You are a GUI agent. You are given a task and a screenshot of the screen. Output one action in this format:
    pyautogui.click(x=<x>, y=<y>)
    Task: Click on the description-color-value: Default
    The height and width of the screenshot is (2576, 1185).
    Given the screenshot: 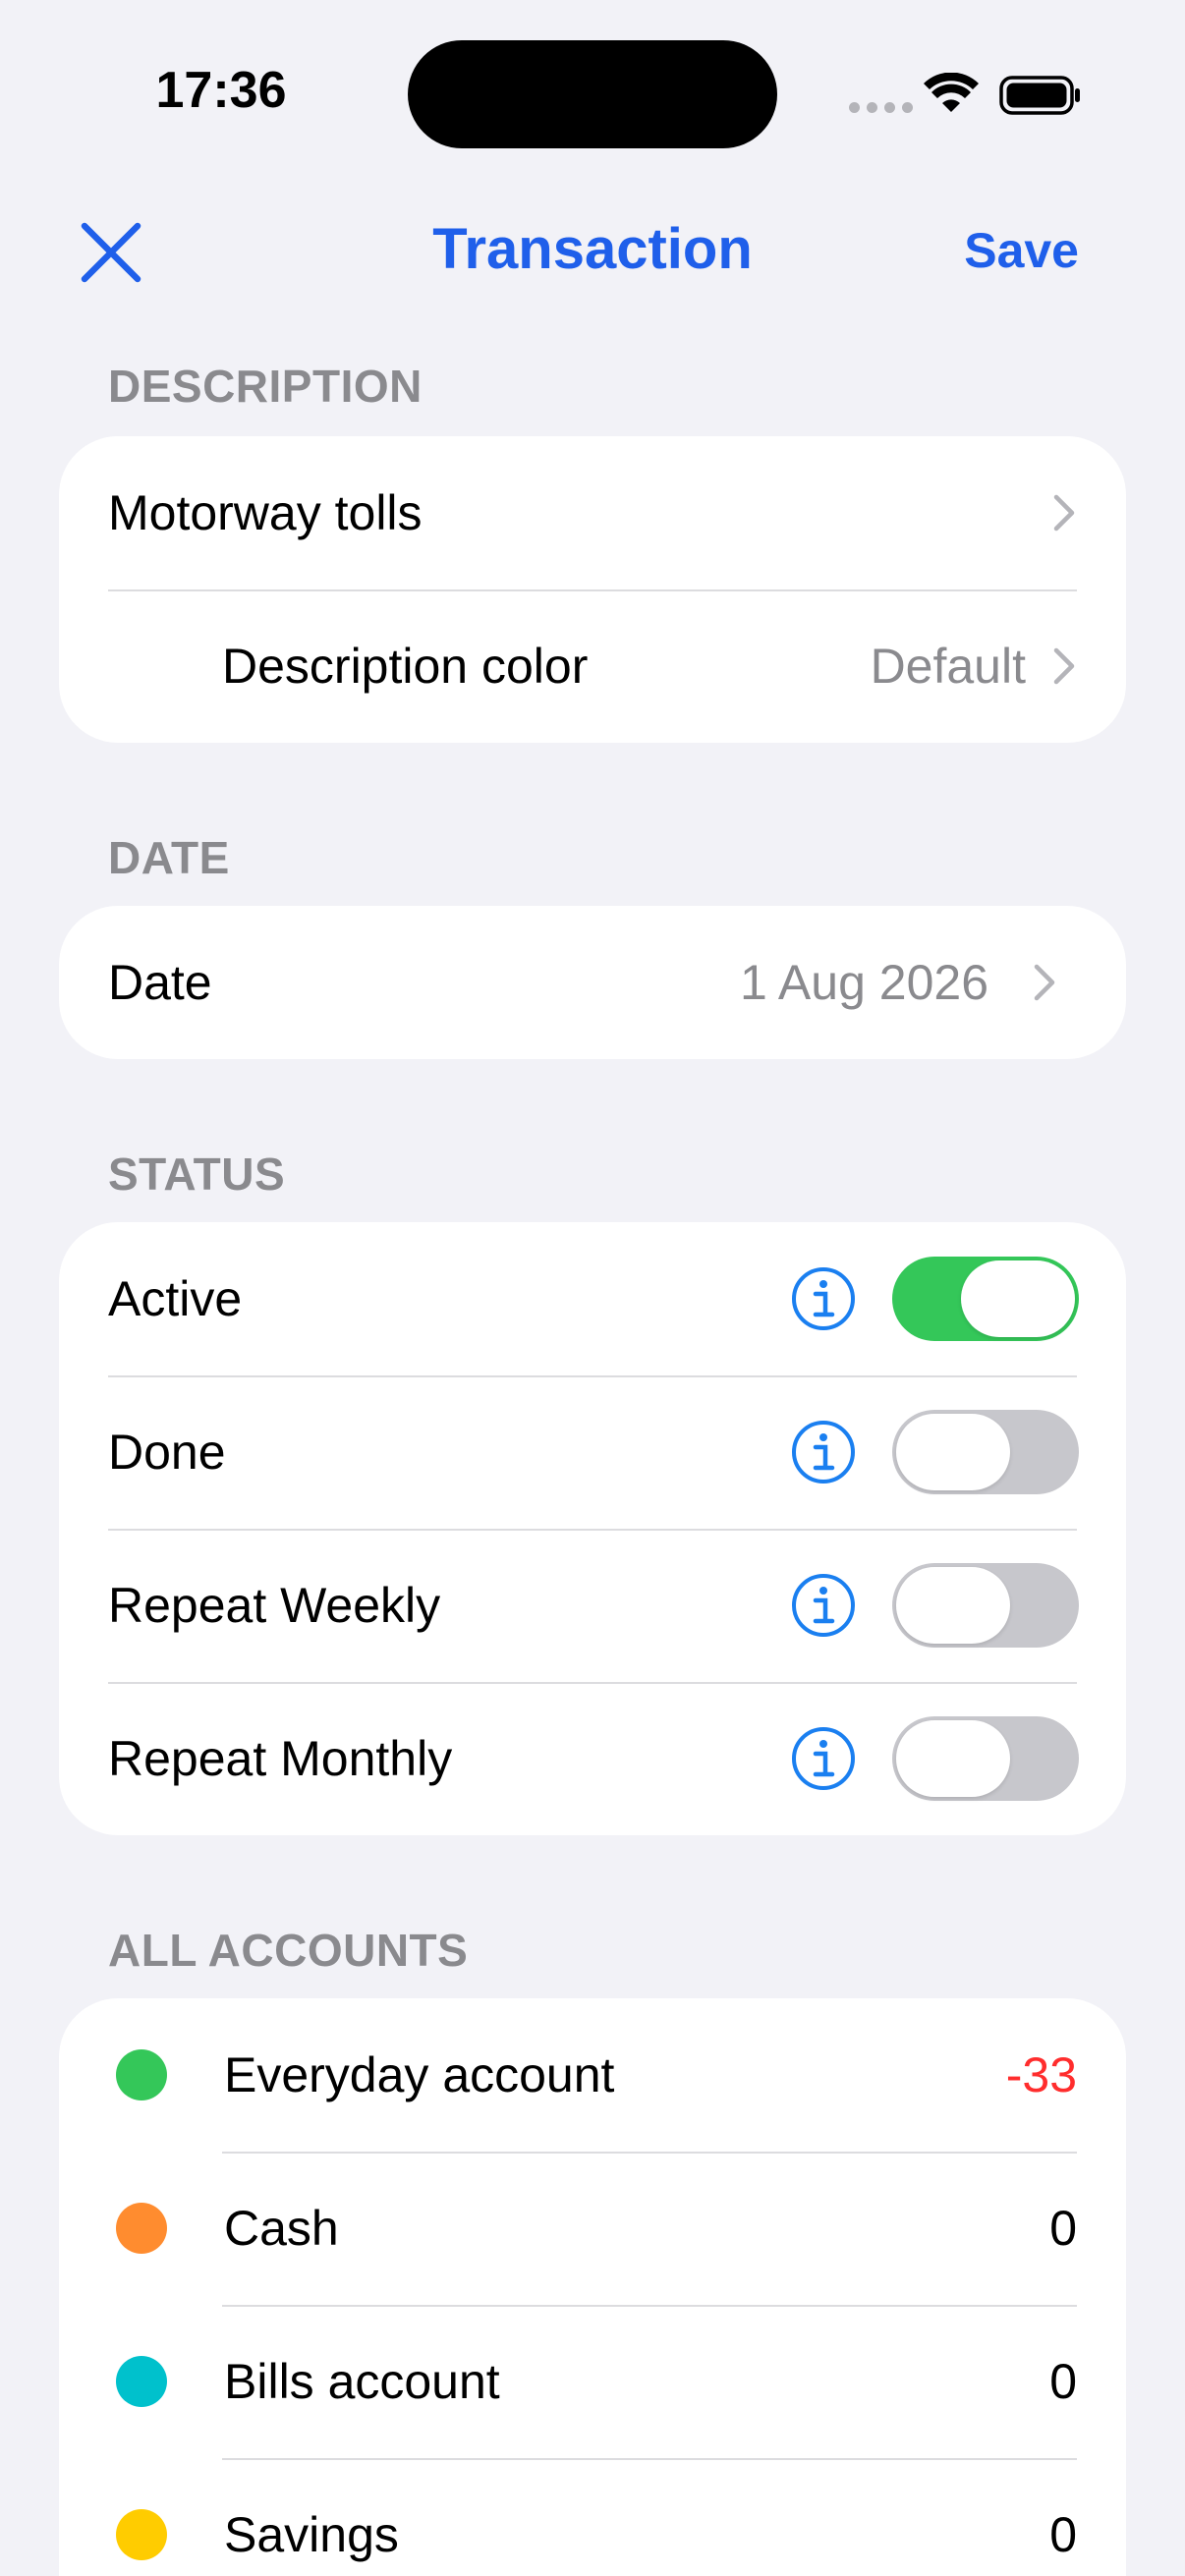 What is the action you would take?
    pyautogui.click(x=948, y=666)
    